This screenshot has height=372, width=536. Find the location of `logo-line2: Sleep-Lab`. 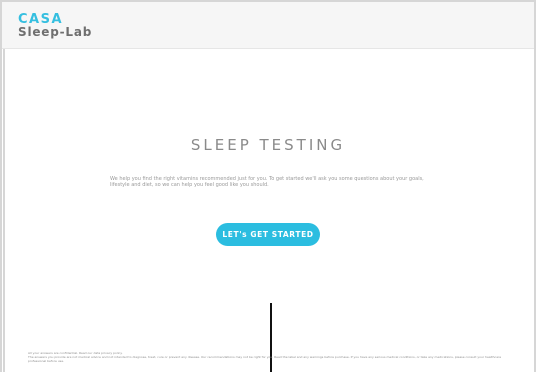

logo-line2: Sleep-Lab is located at coordinates (55, 32).